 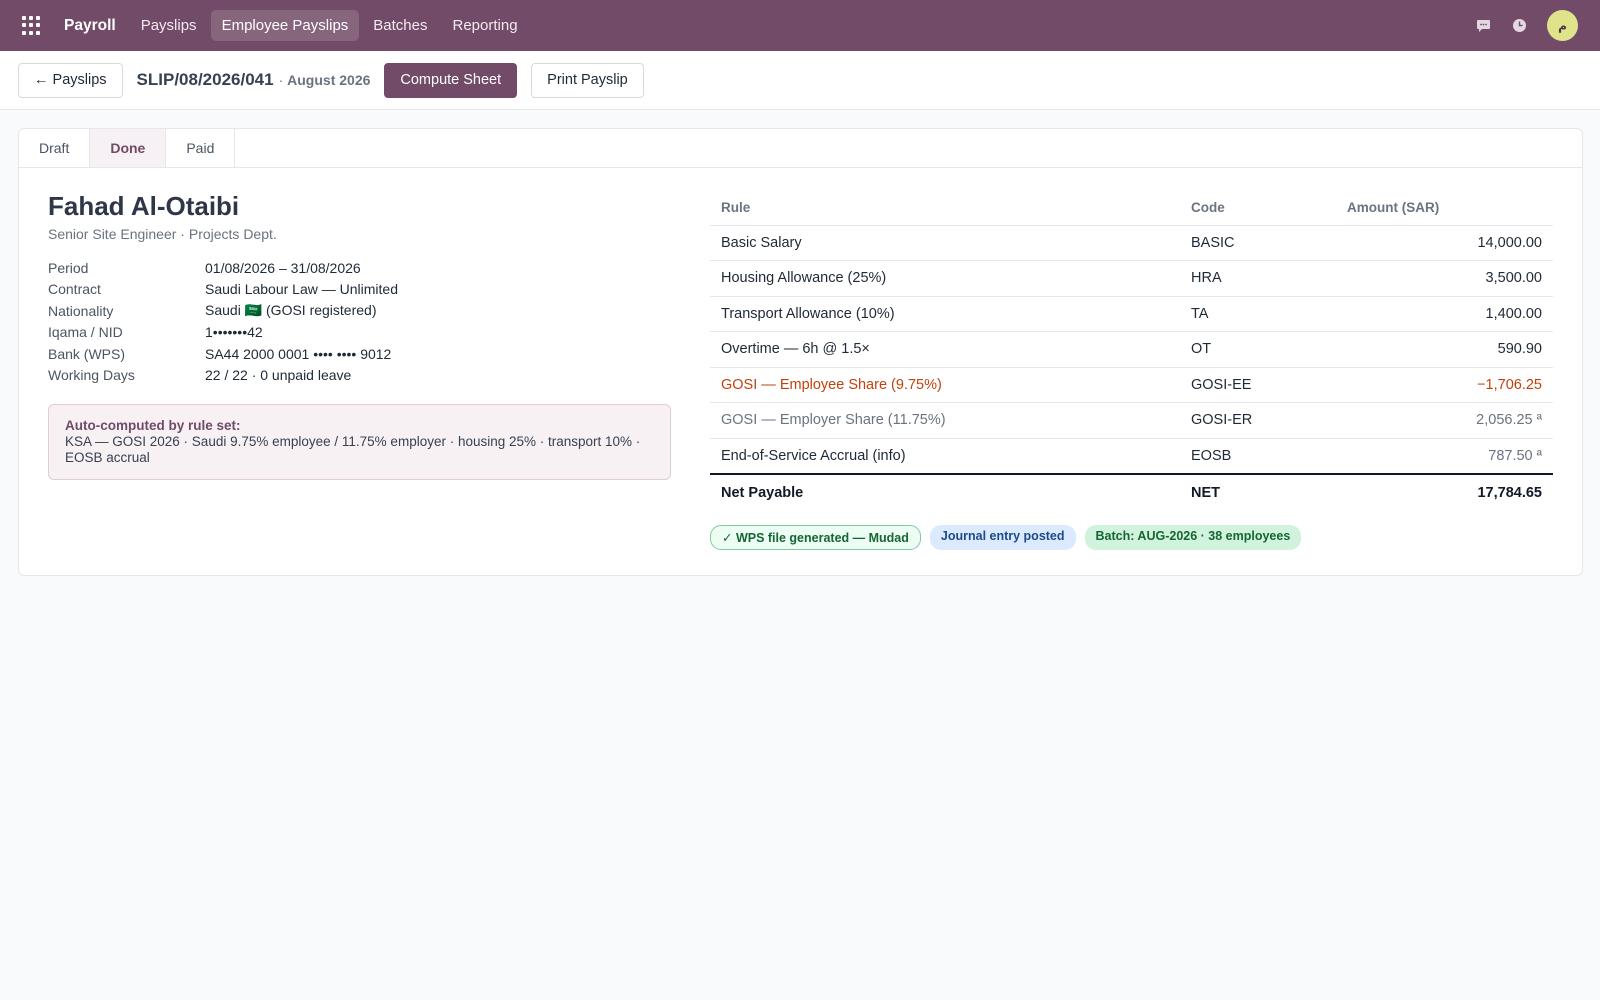 What do you see at coordinates (169, 25) in the screenshot?
I see `nav-item-payslips: Payslips` at bounding box center [169, 25].